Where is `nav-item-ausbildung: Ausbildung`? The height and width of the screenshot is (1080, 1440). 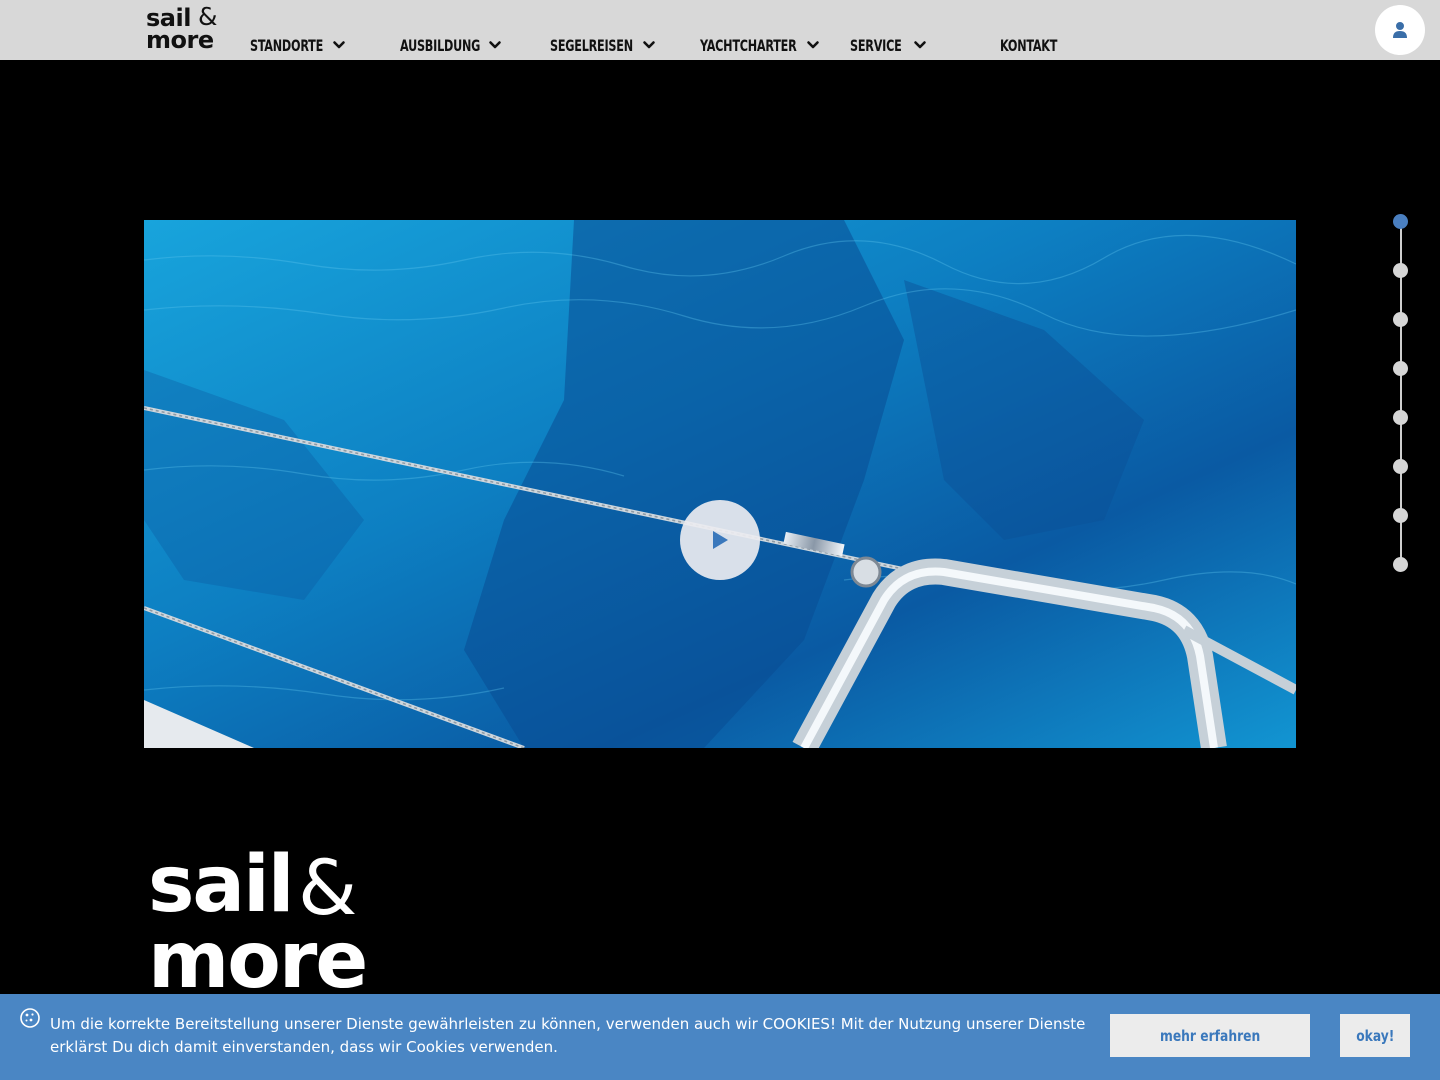
nav-item-ausbildung: Ausbildung is located at coordinates (451, 45).